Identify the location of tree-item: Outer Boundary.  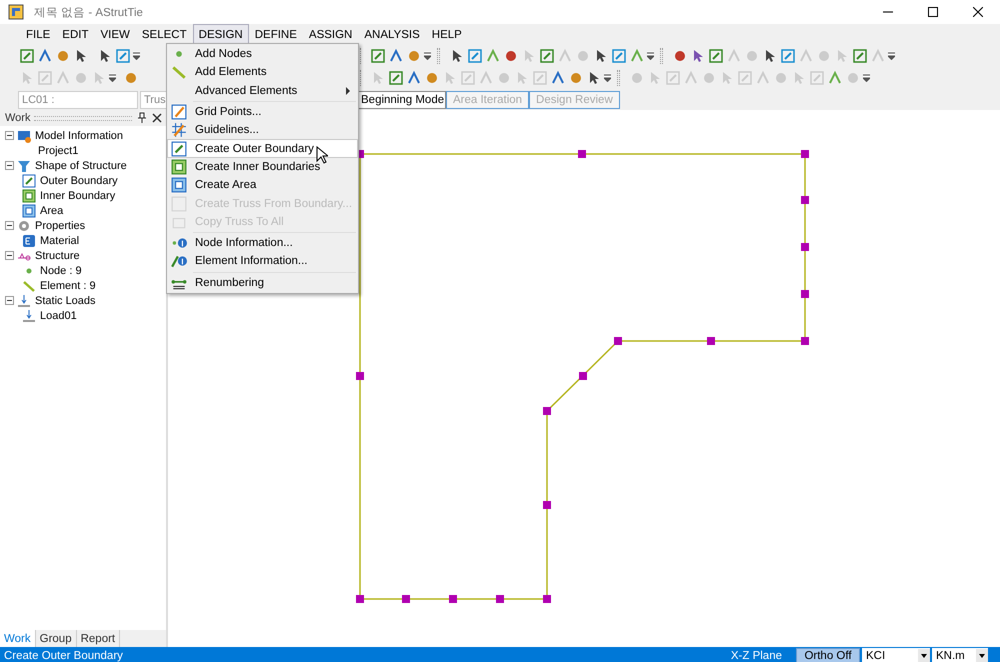
(79, 180).